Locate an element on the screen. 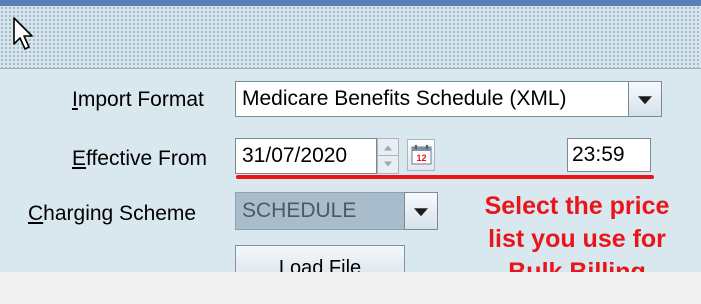  arrow-cursor-icon is located at coordinates (23, 33).